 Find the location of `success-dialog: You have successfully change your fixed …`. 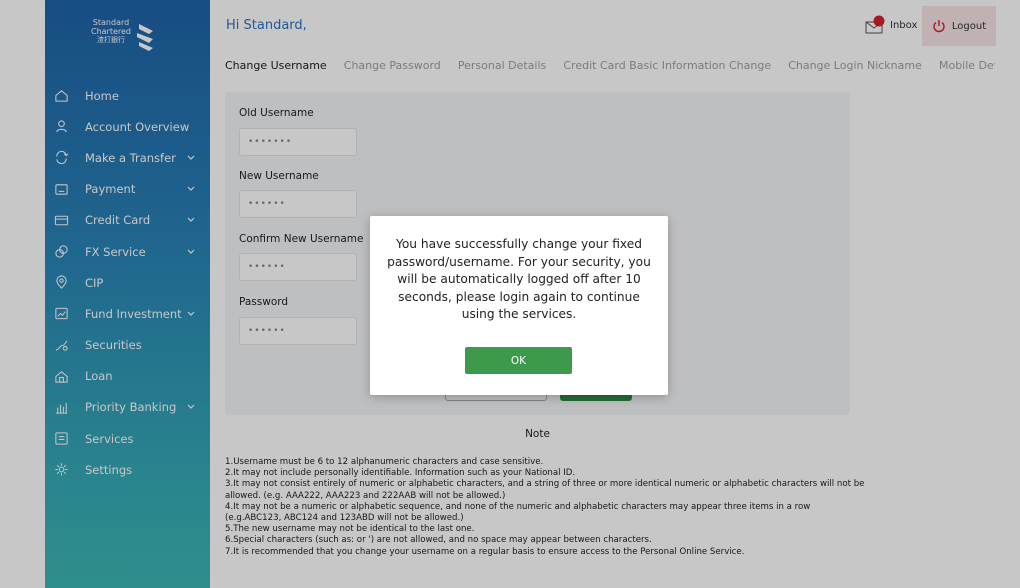

success-dialog: You have successfully change your fixed … is located at coordinates (519, 305).